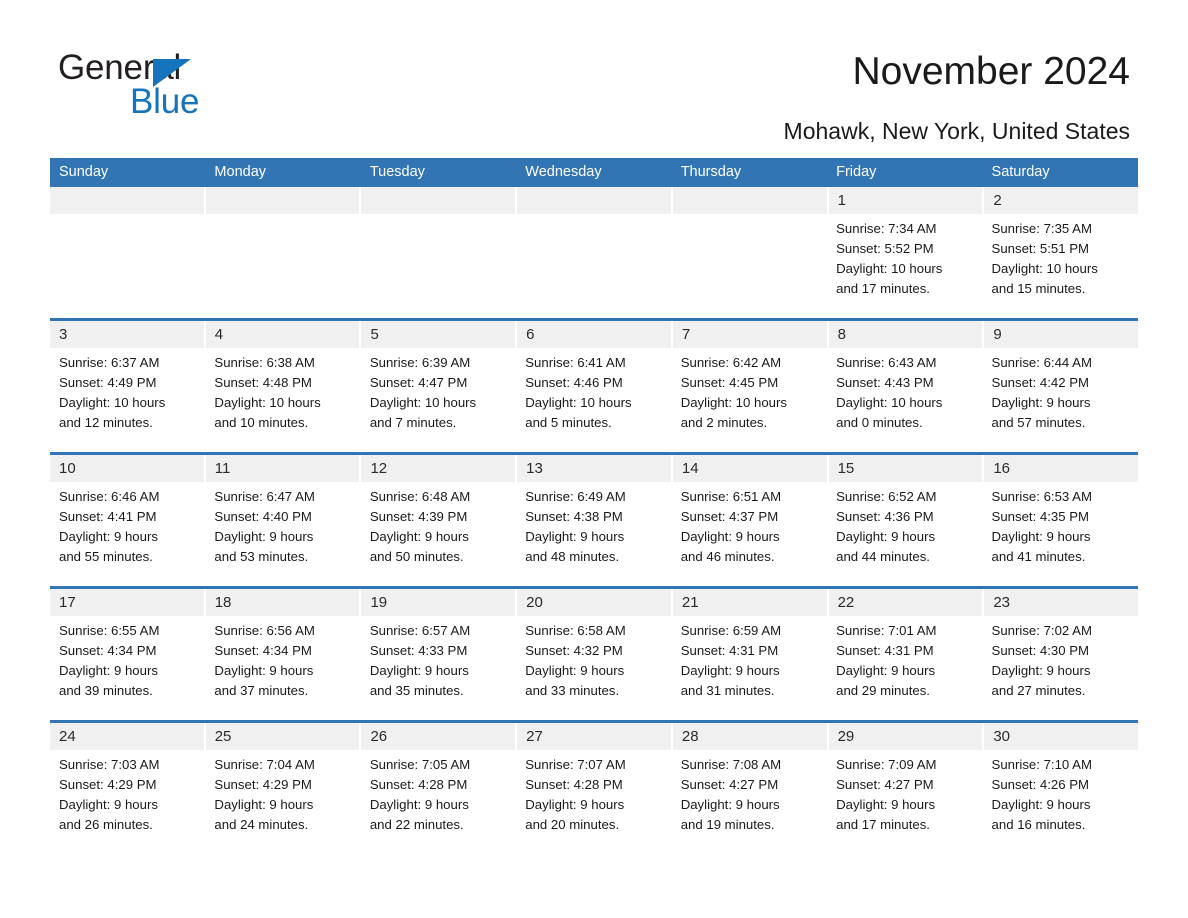 This screenshot has height=918, width=1188. Describe the element at coordinates (1061, 602) in the screenshot. I see `day-number: 23` at that location.